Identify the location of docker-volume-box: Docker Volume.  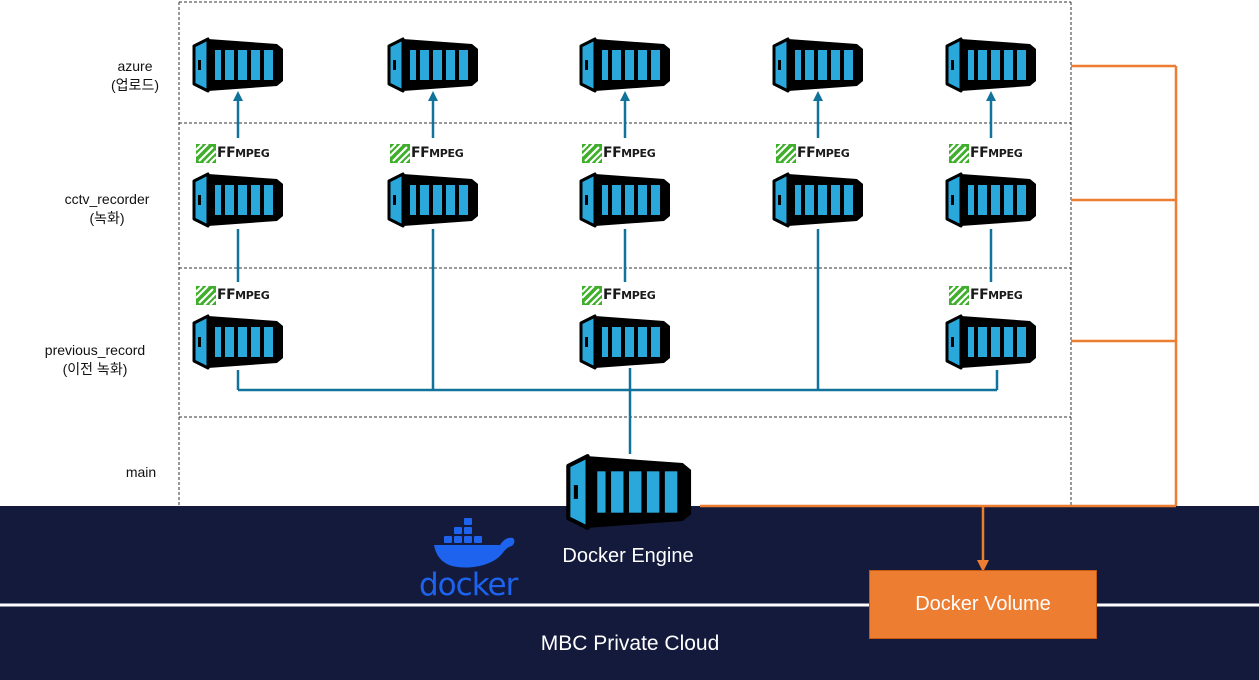
(983, 604).